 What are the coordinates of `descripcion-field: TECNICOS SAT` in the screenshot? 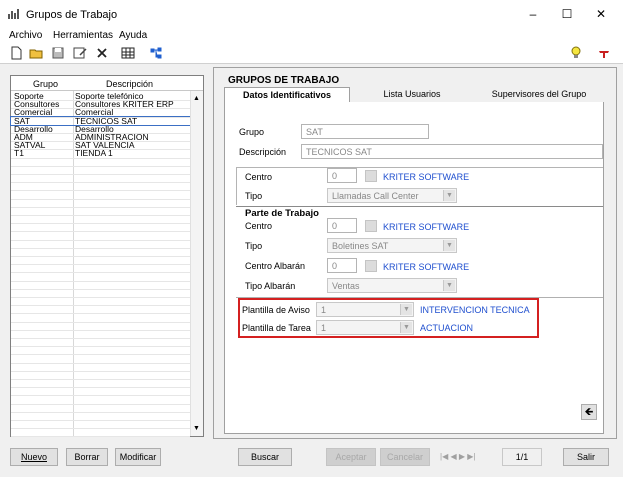 It's located at (452, 151).